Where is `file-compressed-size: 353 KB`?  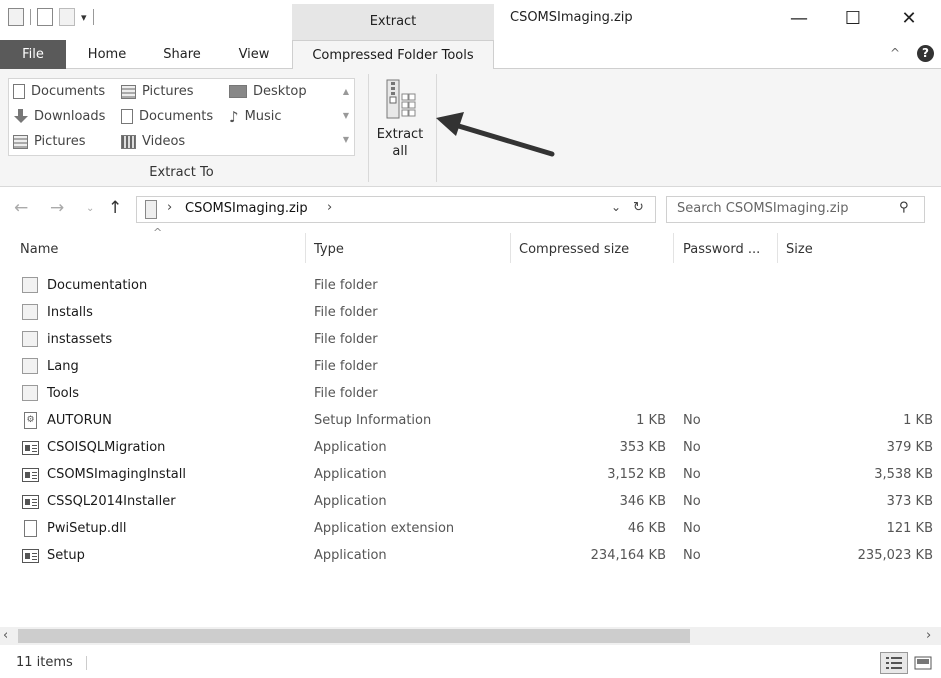 file-compressed-size: 353 KB is located at coordinates (642, 447).